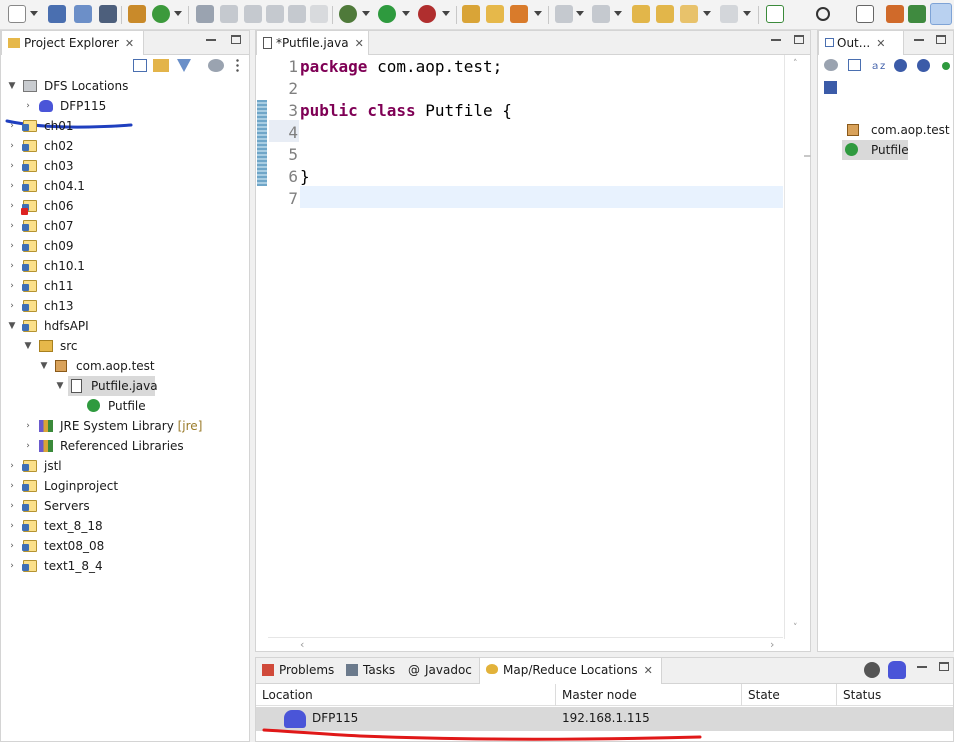 This screenshot has height=742, width=954. What do you see at coordinates (302, 644) in the screenshot?
I see `scroll-left-icon: ‹` at bounding box center [302, 644].